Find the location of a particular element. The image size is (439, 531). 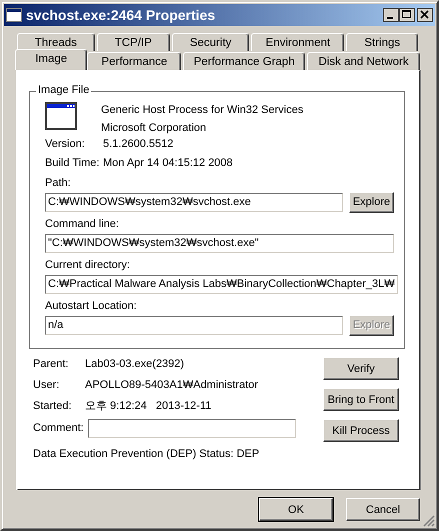

tab: Threads is located at coordinates (56, 42).